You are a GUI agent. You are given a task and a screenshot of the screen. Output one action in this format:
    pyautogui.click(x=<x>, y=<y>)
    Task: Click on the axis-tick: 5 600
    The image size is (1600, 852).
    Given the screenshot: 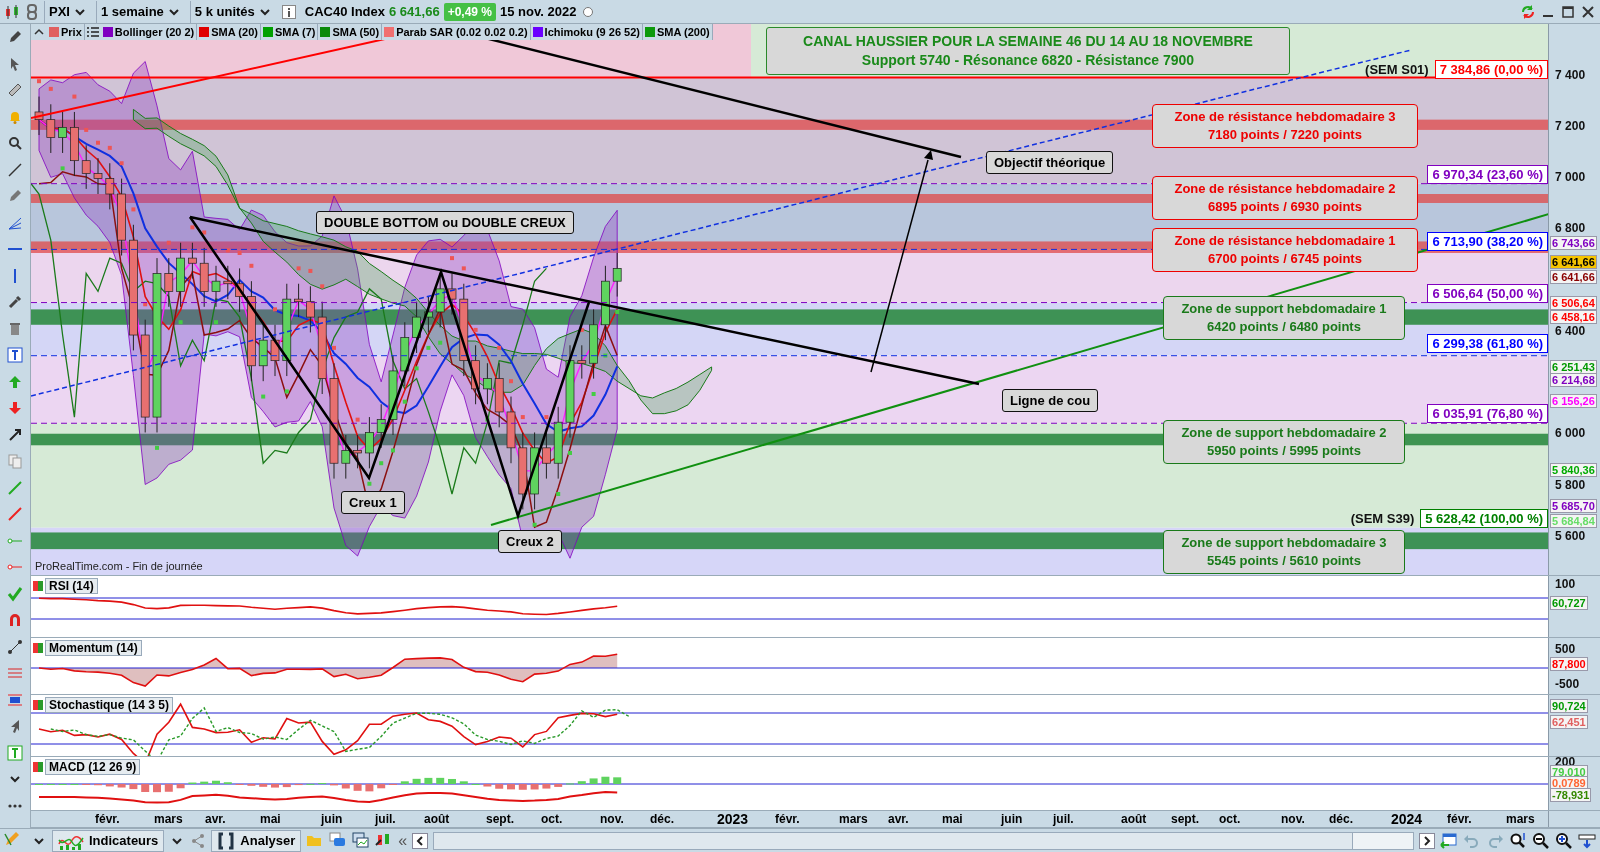 What is the action you would take?
    pyautogui.click(x=1570, y=536)
    